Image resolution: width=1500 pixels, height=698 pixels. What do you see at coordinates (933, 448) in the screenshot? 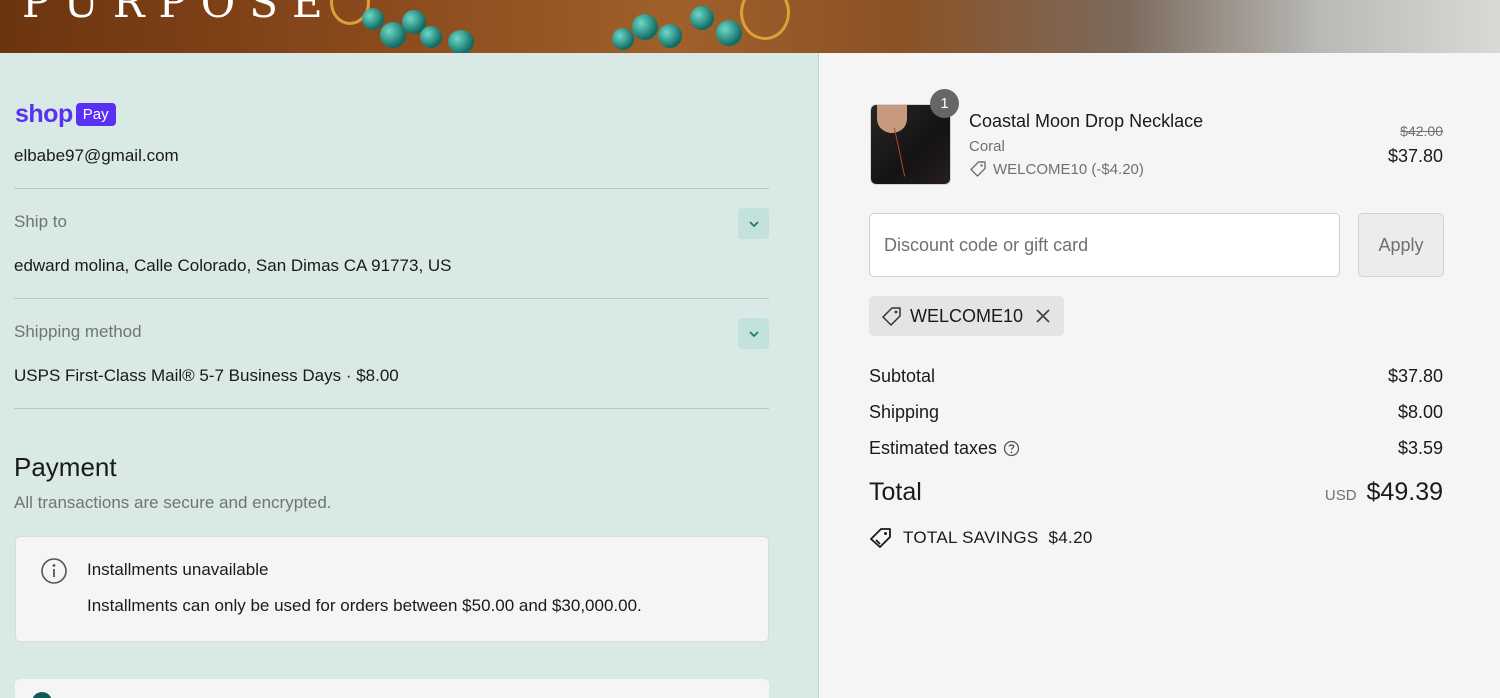
I see `taxes-label: Estimated taxes` at bounding box center [933, 448].